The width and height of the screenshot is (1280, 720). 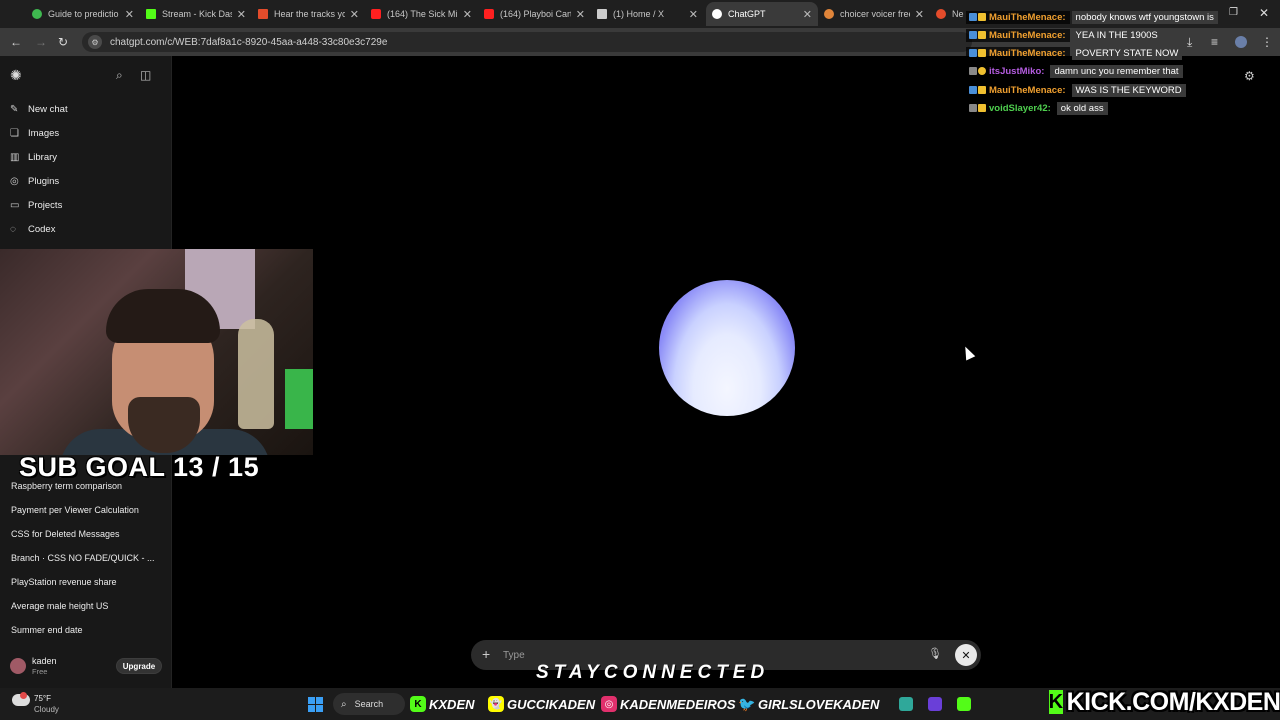 I want to click on browser-tab: Guide to predictio ✕, so click(x=83, y=14).